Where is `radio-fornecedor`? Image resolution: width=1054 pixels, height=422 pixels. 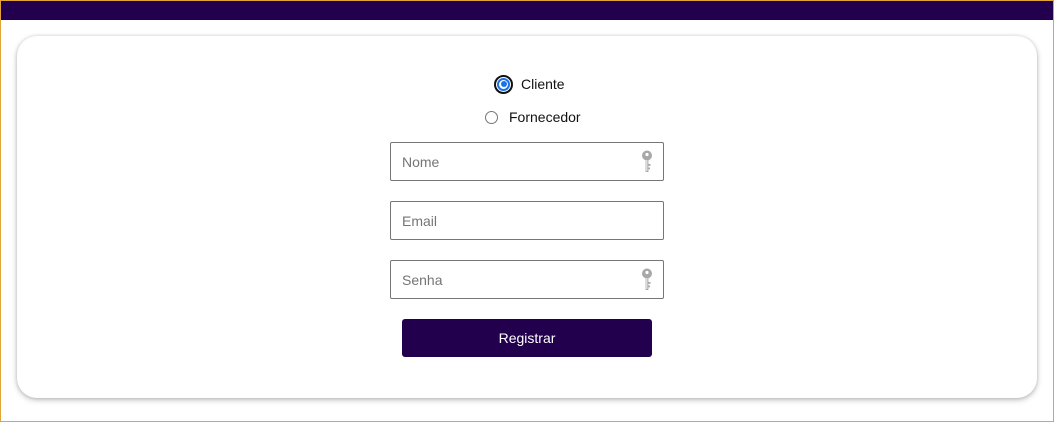
radio-fornecedor is located at coordinates (491, 117).